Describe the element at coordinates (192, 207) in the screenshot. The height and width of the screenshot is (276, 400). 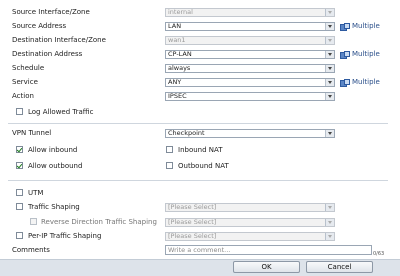
I see `traffic-shaping-value: [Please Select]` at that location.